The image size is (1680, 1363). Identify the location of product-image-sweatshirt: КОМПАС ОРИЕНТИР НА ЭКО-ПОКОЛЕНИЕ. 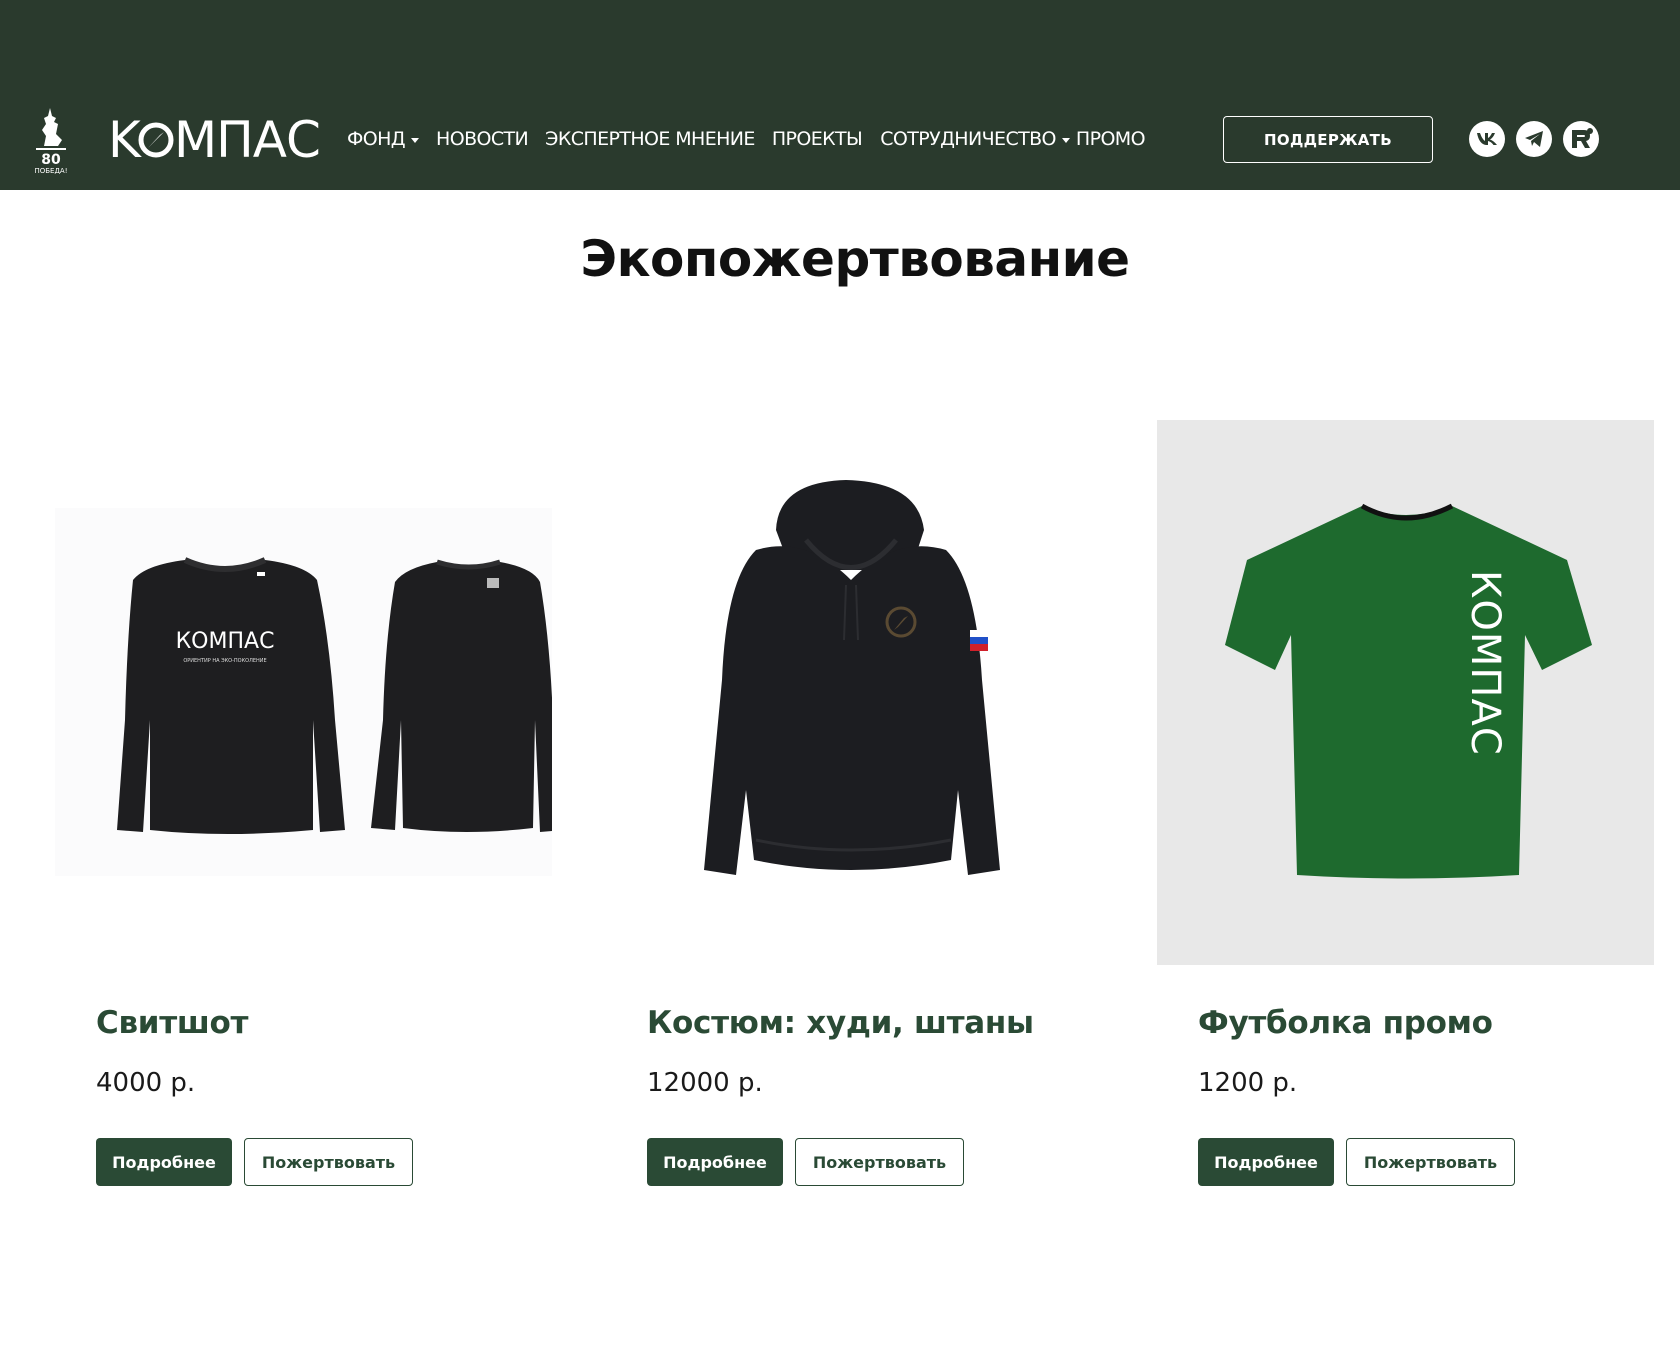
(303, 692).